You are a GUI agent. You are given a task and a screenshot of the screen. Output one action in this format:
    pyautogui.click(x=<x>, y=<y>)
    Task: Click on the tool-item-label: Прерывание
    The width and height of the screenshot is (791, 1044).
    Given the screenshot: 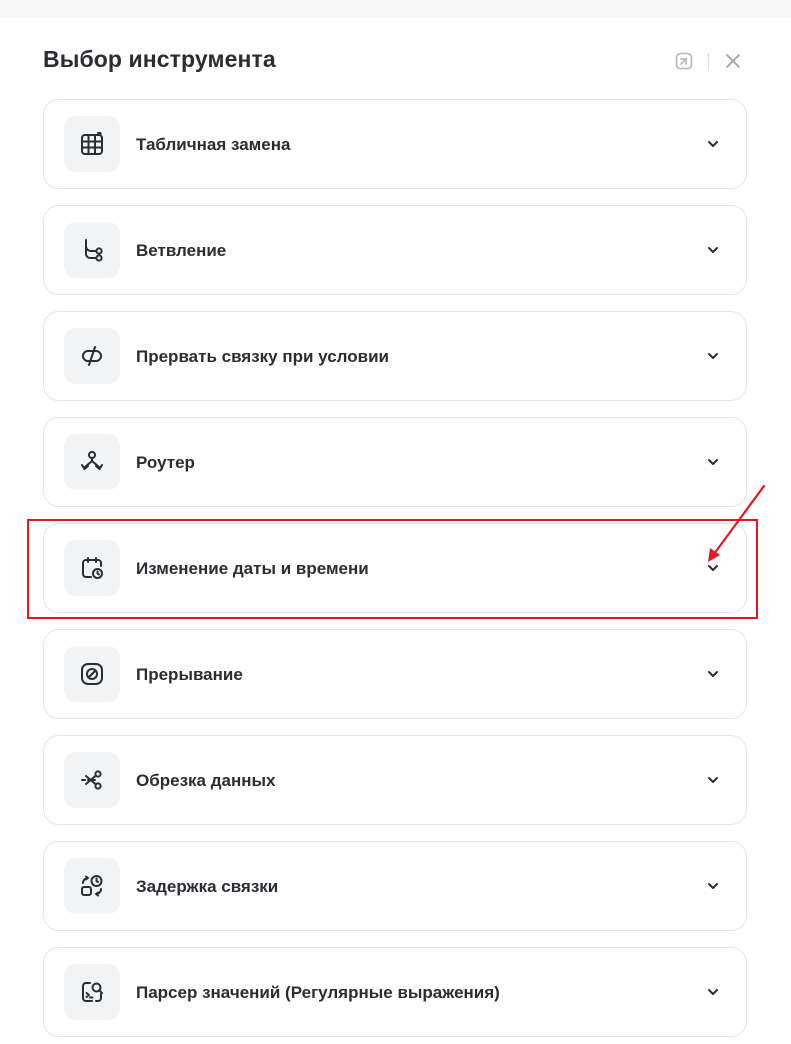 What is the action you would take?
    pyautogui.click(x=189, y=674)
    